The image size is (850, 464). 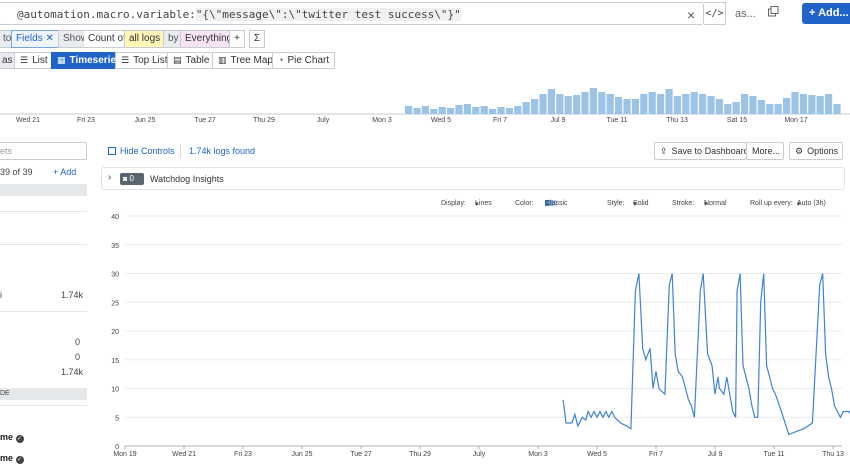 What do you see at coordinates (61, 60) in the screenshot?
I see `timeseries-icon: ▦` at bounding box center [61, 60].